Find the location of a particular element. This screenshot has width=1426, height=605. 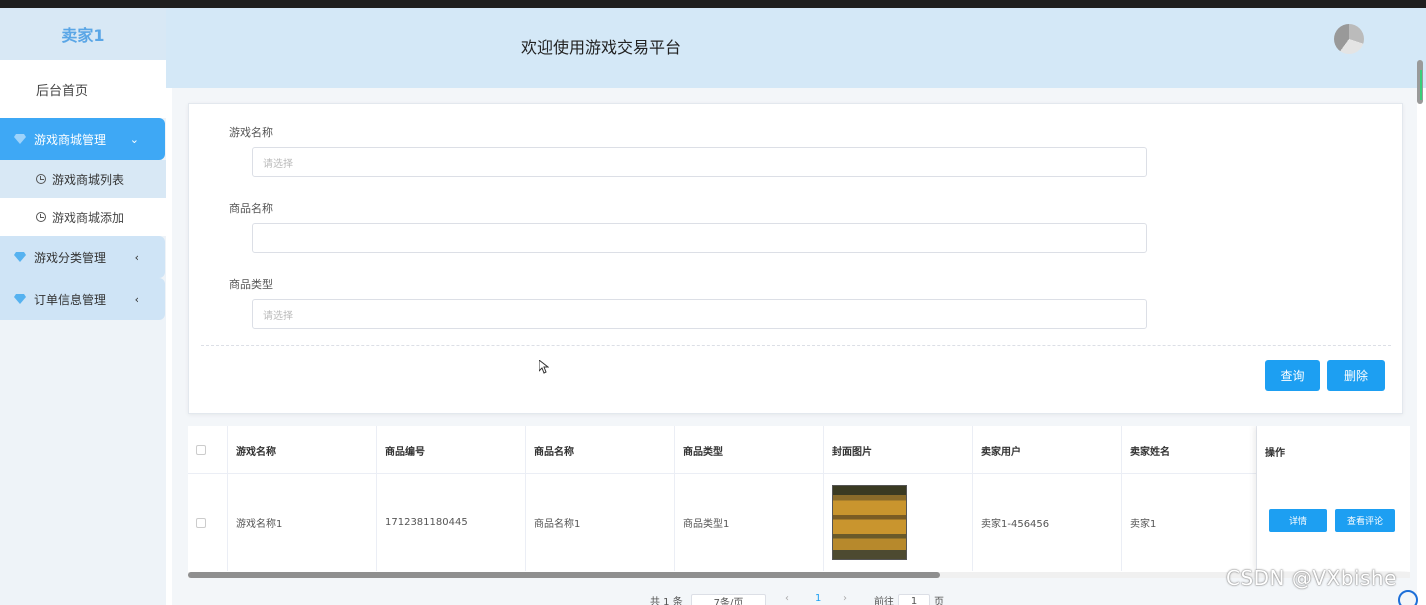

next-page-button: › is located at coordinates (845, 598).